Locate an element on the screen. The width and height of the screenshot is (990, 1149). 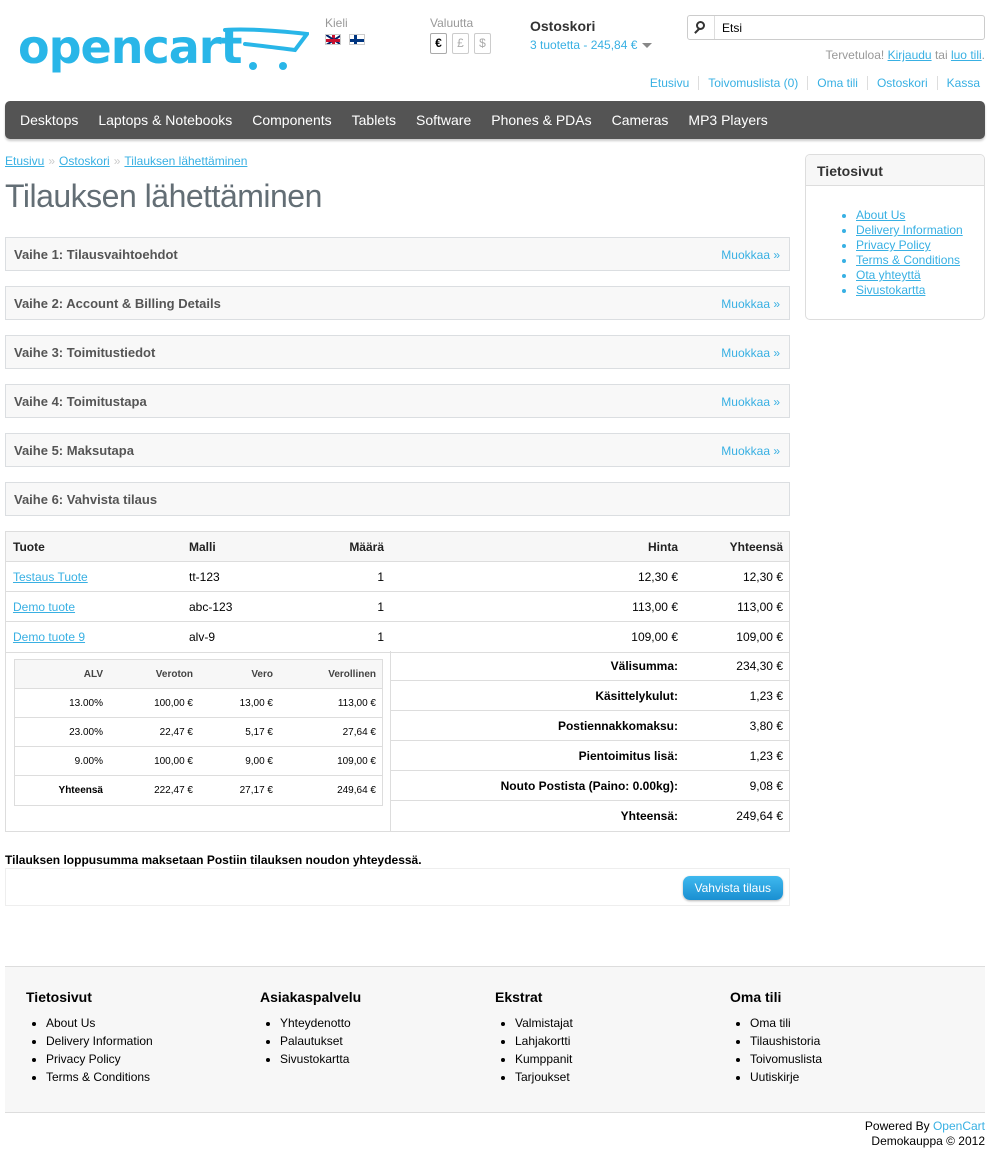
menu-item-phones: Phones & PDAs is located at coordinates (541, 120).